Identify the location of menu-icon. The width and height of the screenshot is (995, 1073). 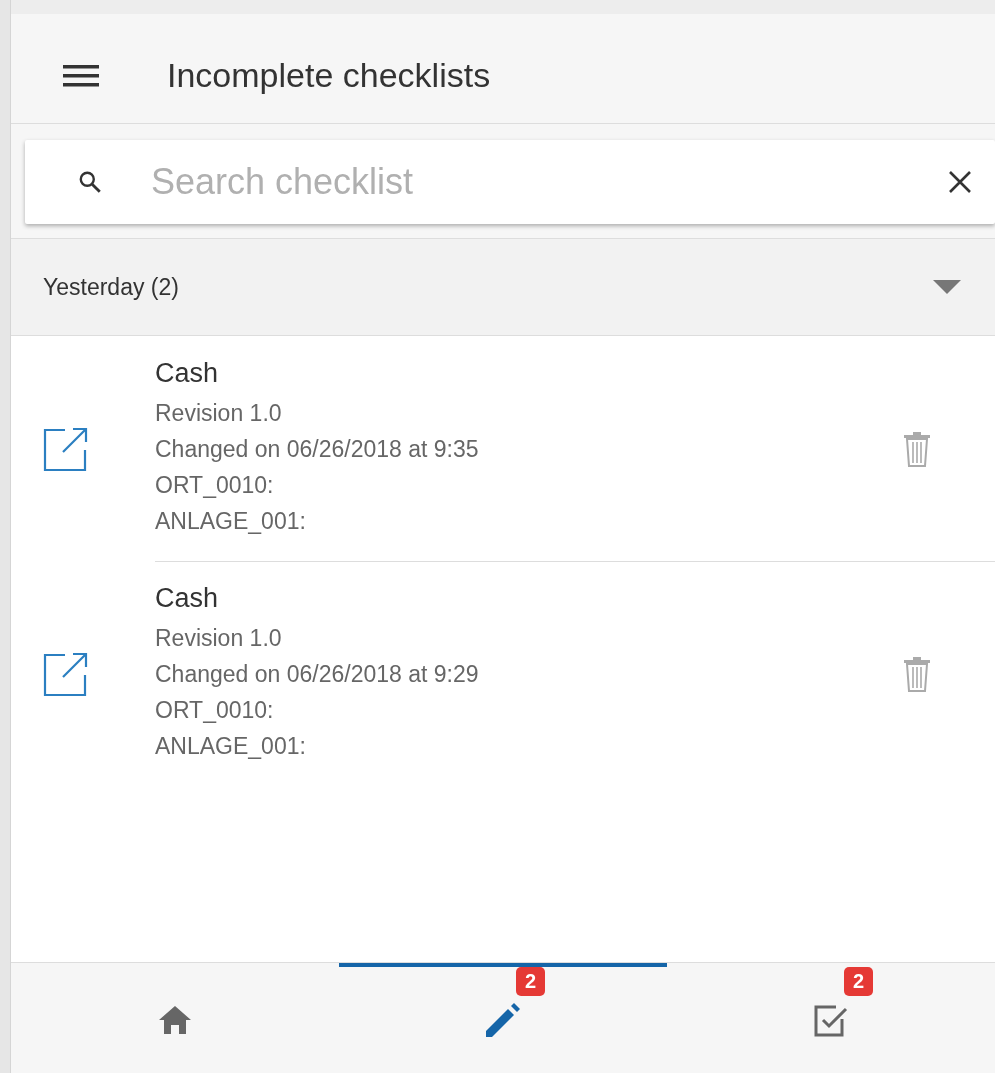
(81, 75).